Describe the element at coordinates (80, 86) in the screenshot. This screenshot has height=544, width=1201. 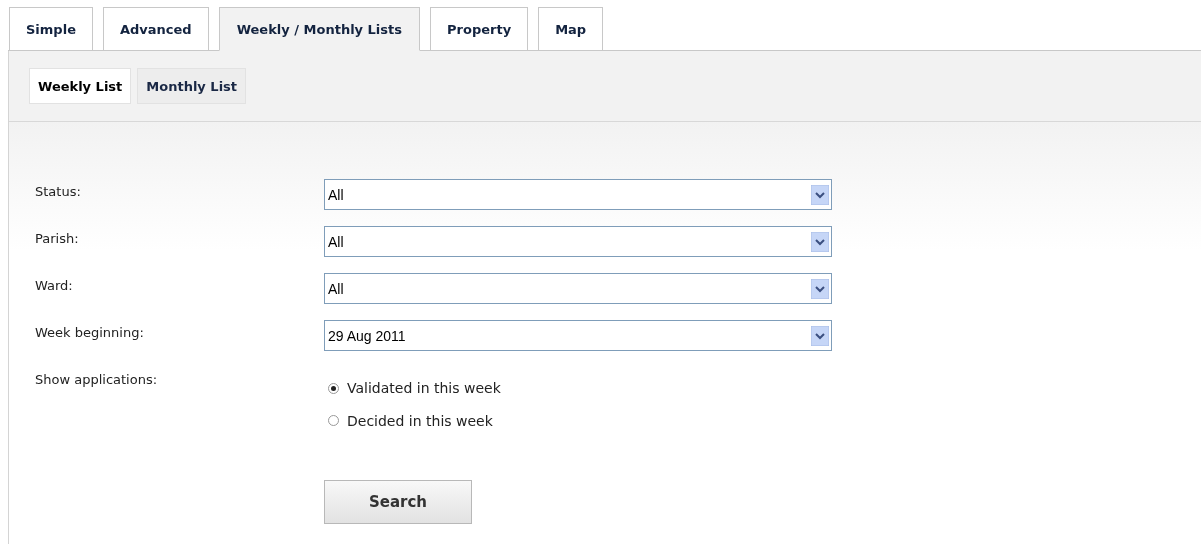
I see `sub-tab: Weekly List` at that location.